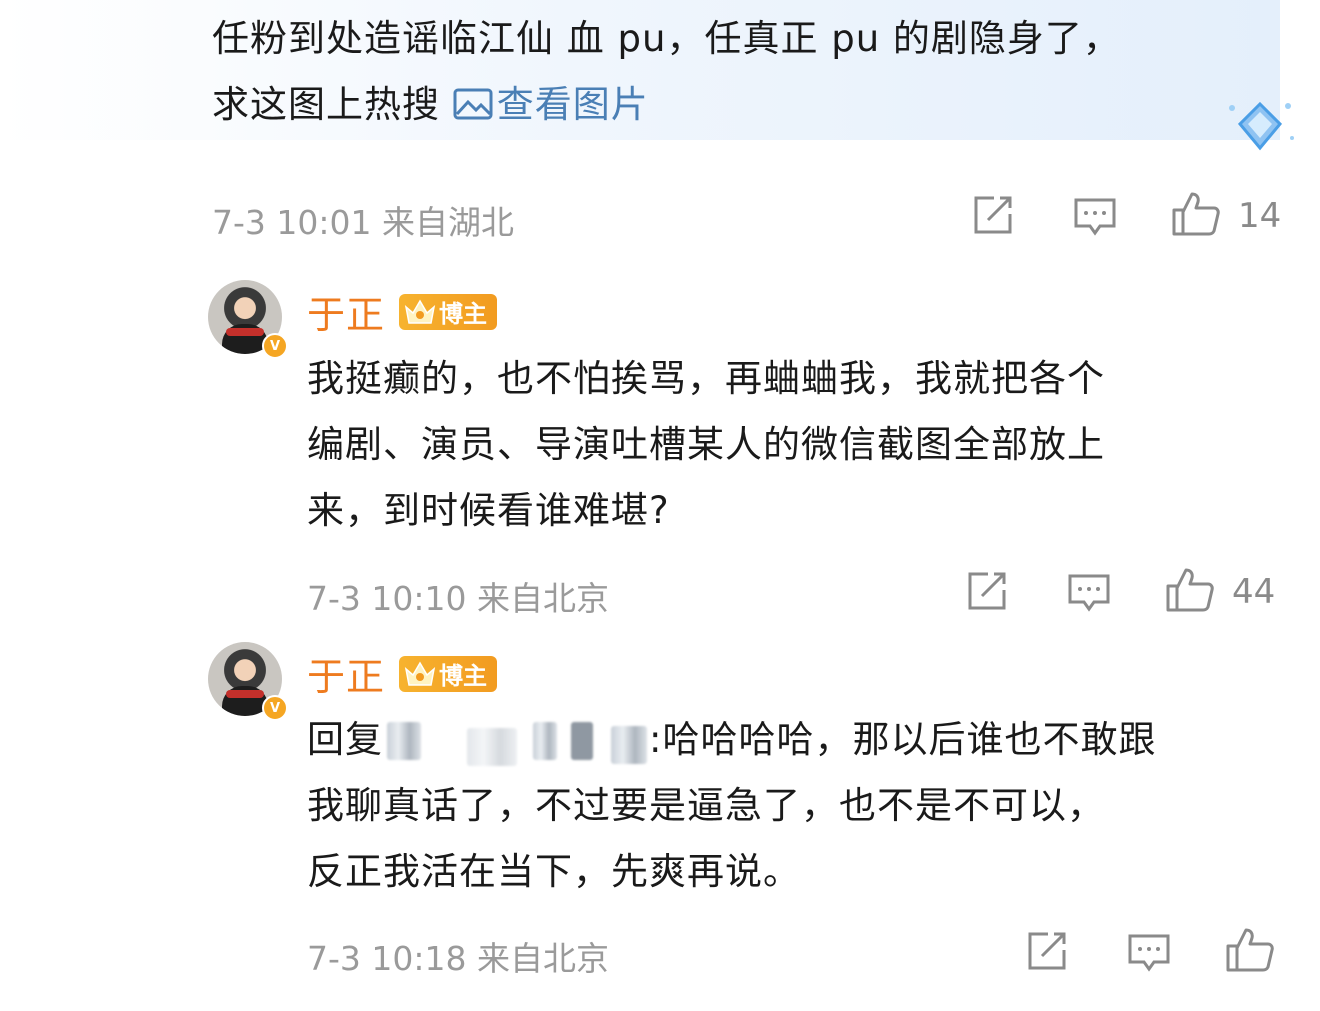  Describe the element at coordinates (458, 958) in the screenshot. I see `reply-2-meta: 7-3 10:18 来自北京` at that location.